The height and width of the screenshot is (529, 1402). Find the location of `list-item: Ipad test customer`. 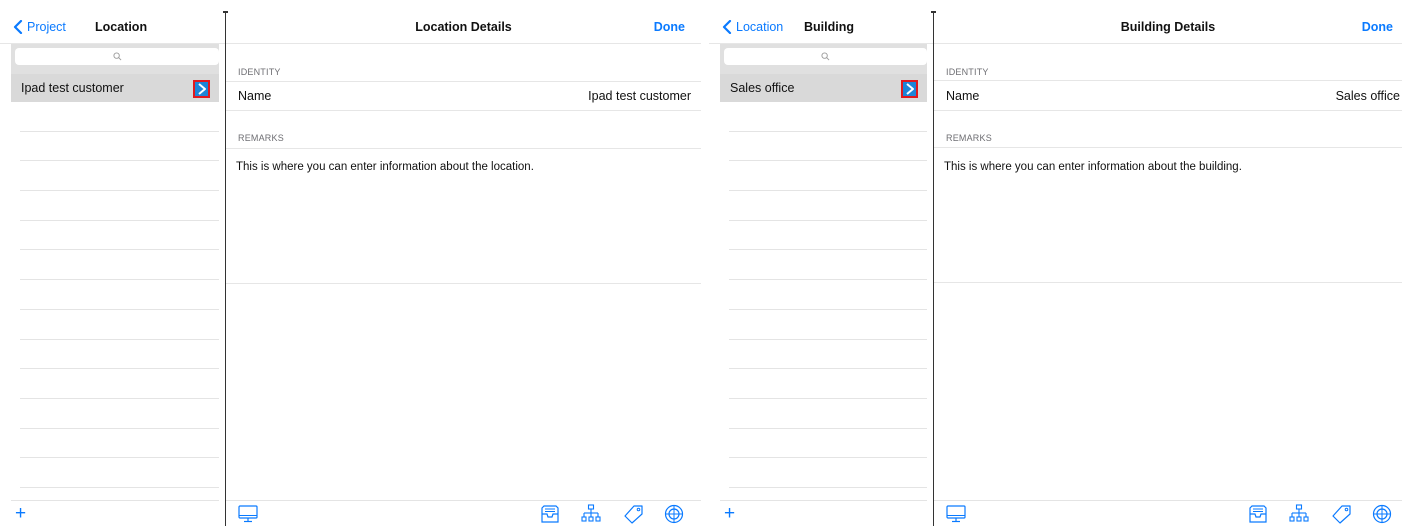

list-item: Ipad test customer is located at coordinates (115, 88).